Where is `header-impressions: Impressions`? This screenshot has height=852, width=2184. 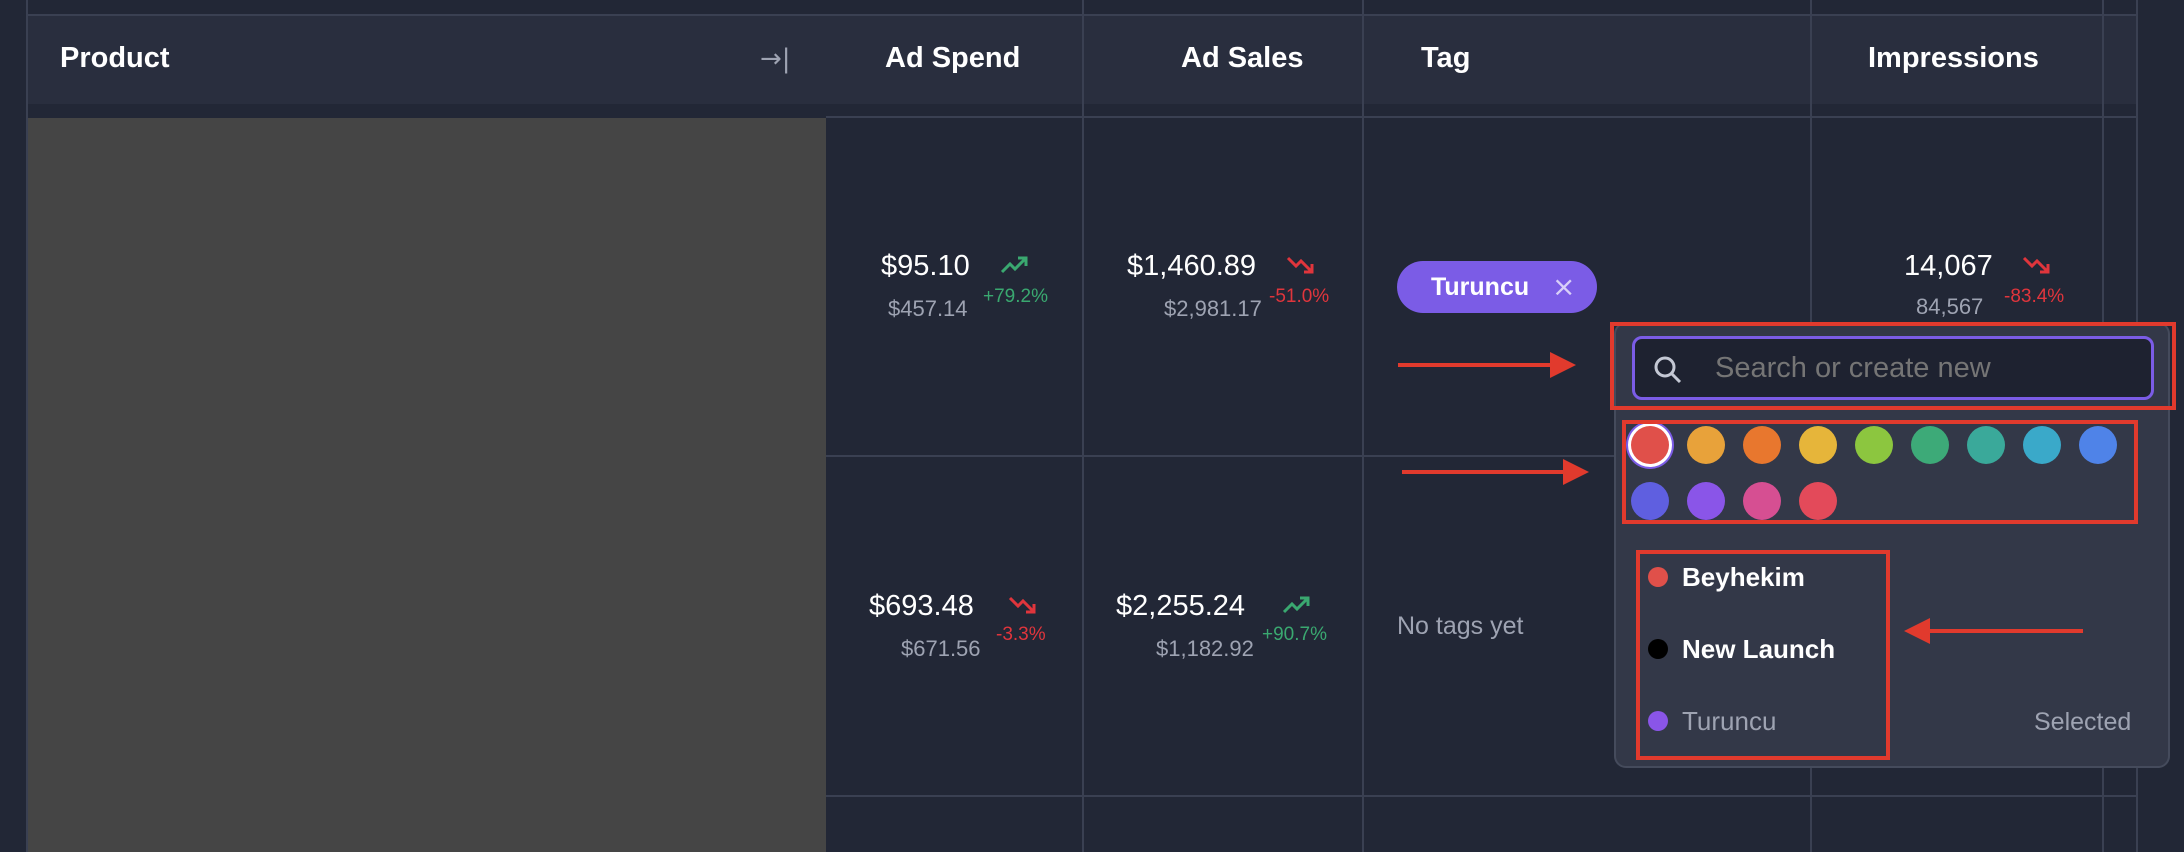 header-impressions: Impressions is located at coordinates (1953, 58).